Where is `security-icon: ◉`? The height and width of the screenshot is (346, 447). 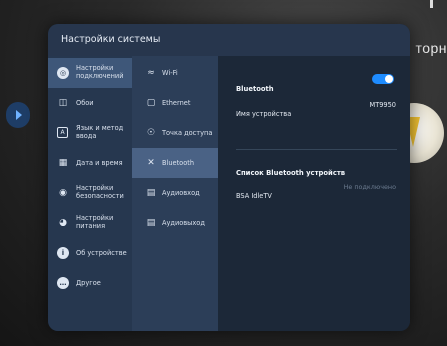 security-icon: ◉ is located at coordinates (63, 192).